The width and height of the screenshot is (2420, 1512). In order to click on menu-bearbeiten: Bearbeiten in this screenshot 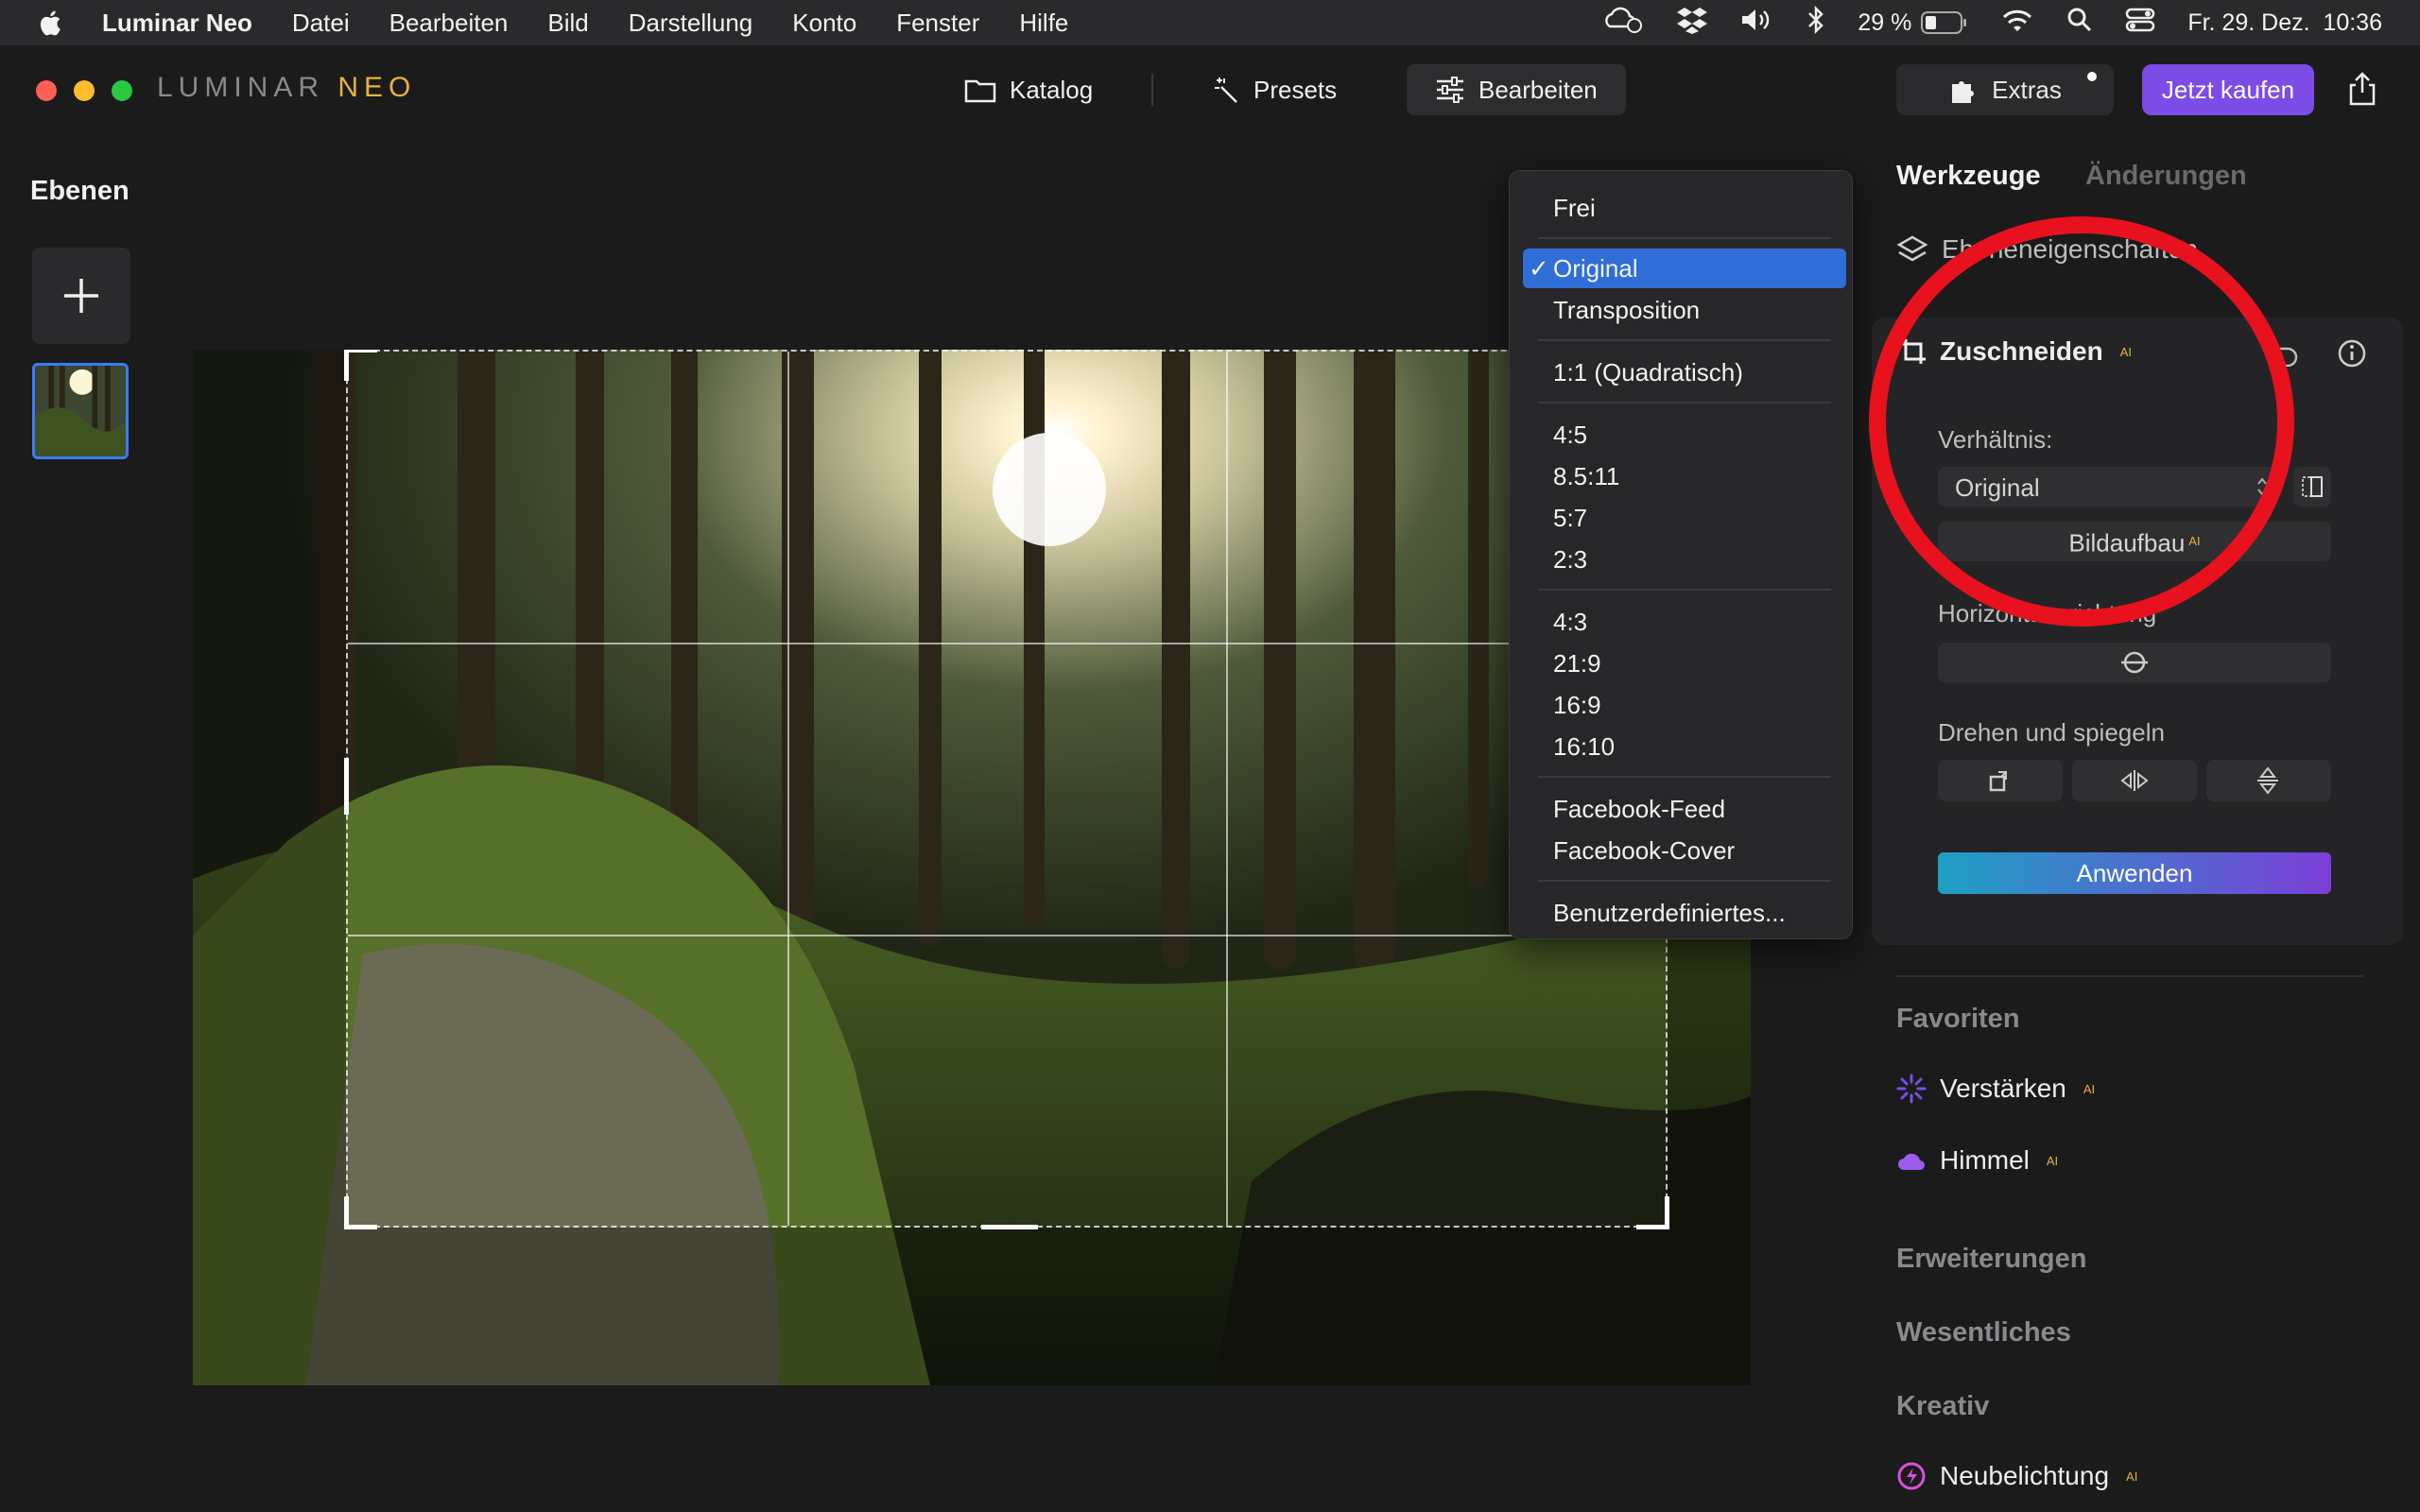, I will do `click(449, 23)`.